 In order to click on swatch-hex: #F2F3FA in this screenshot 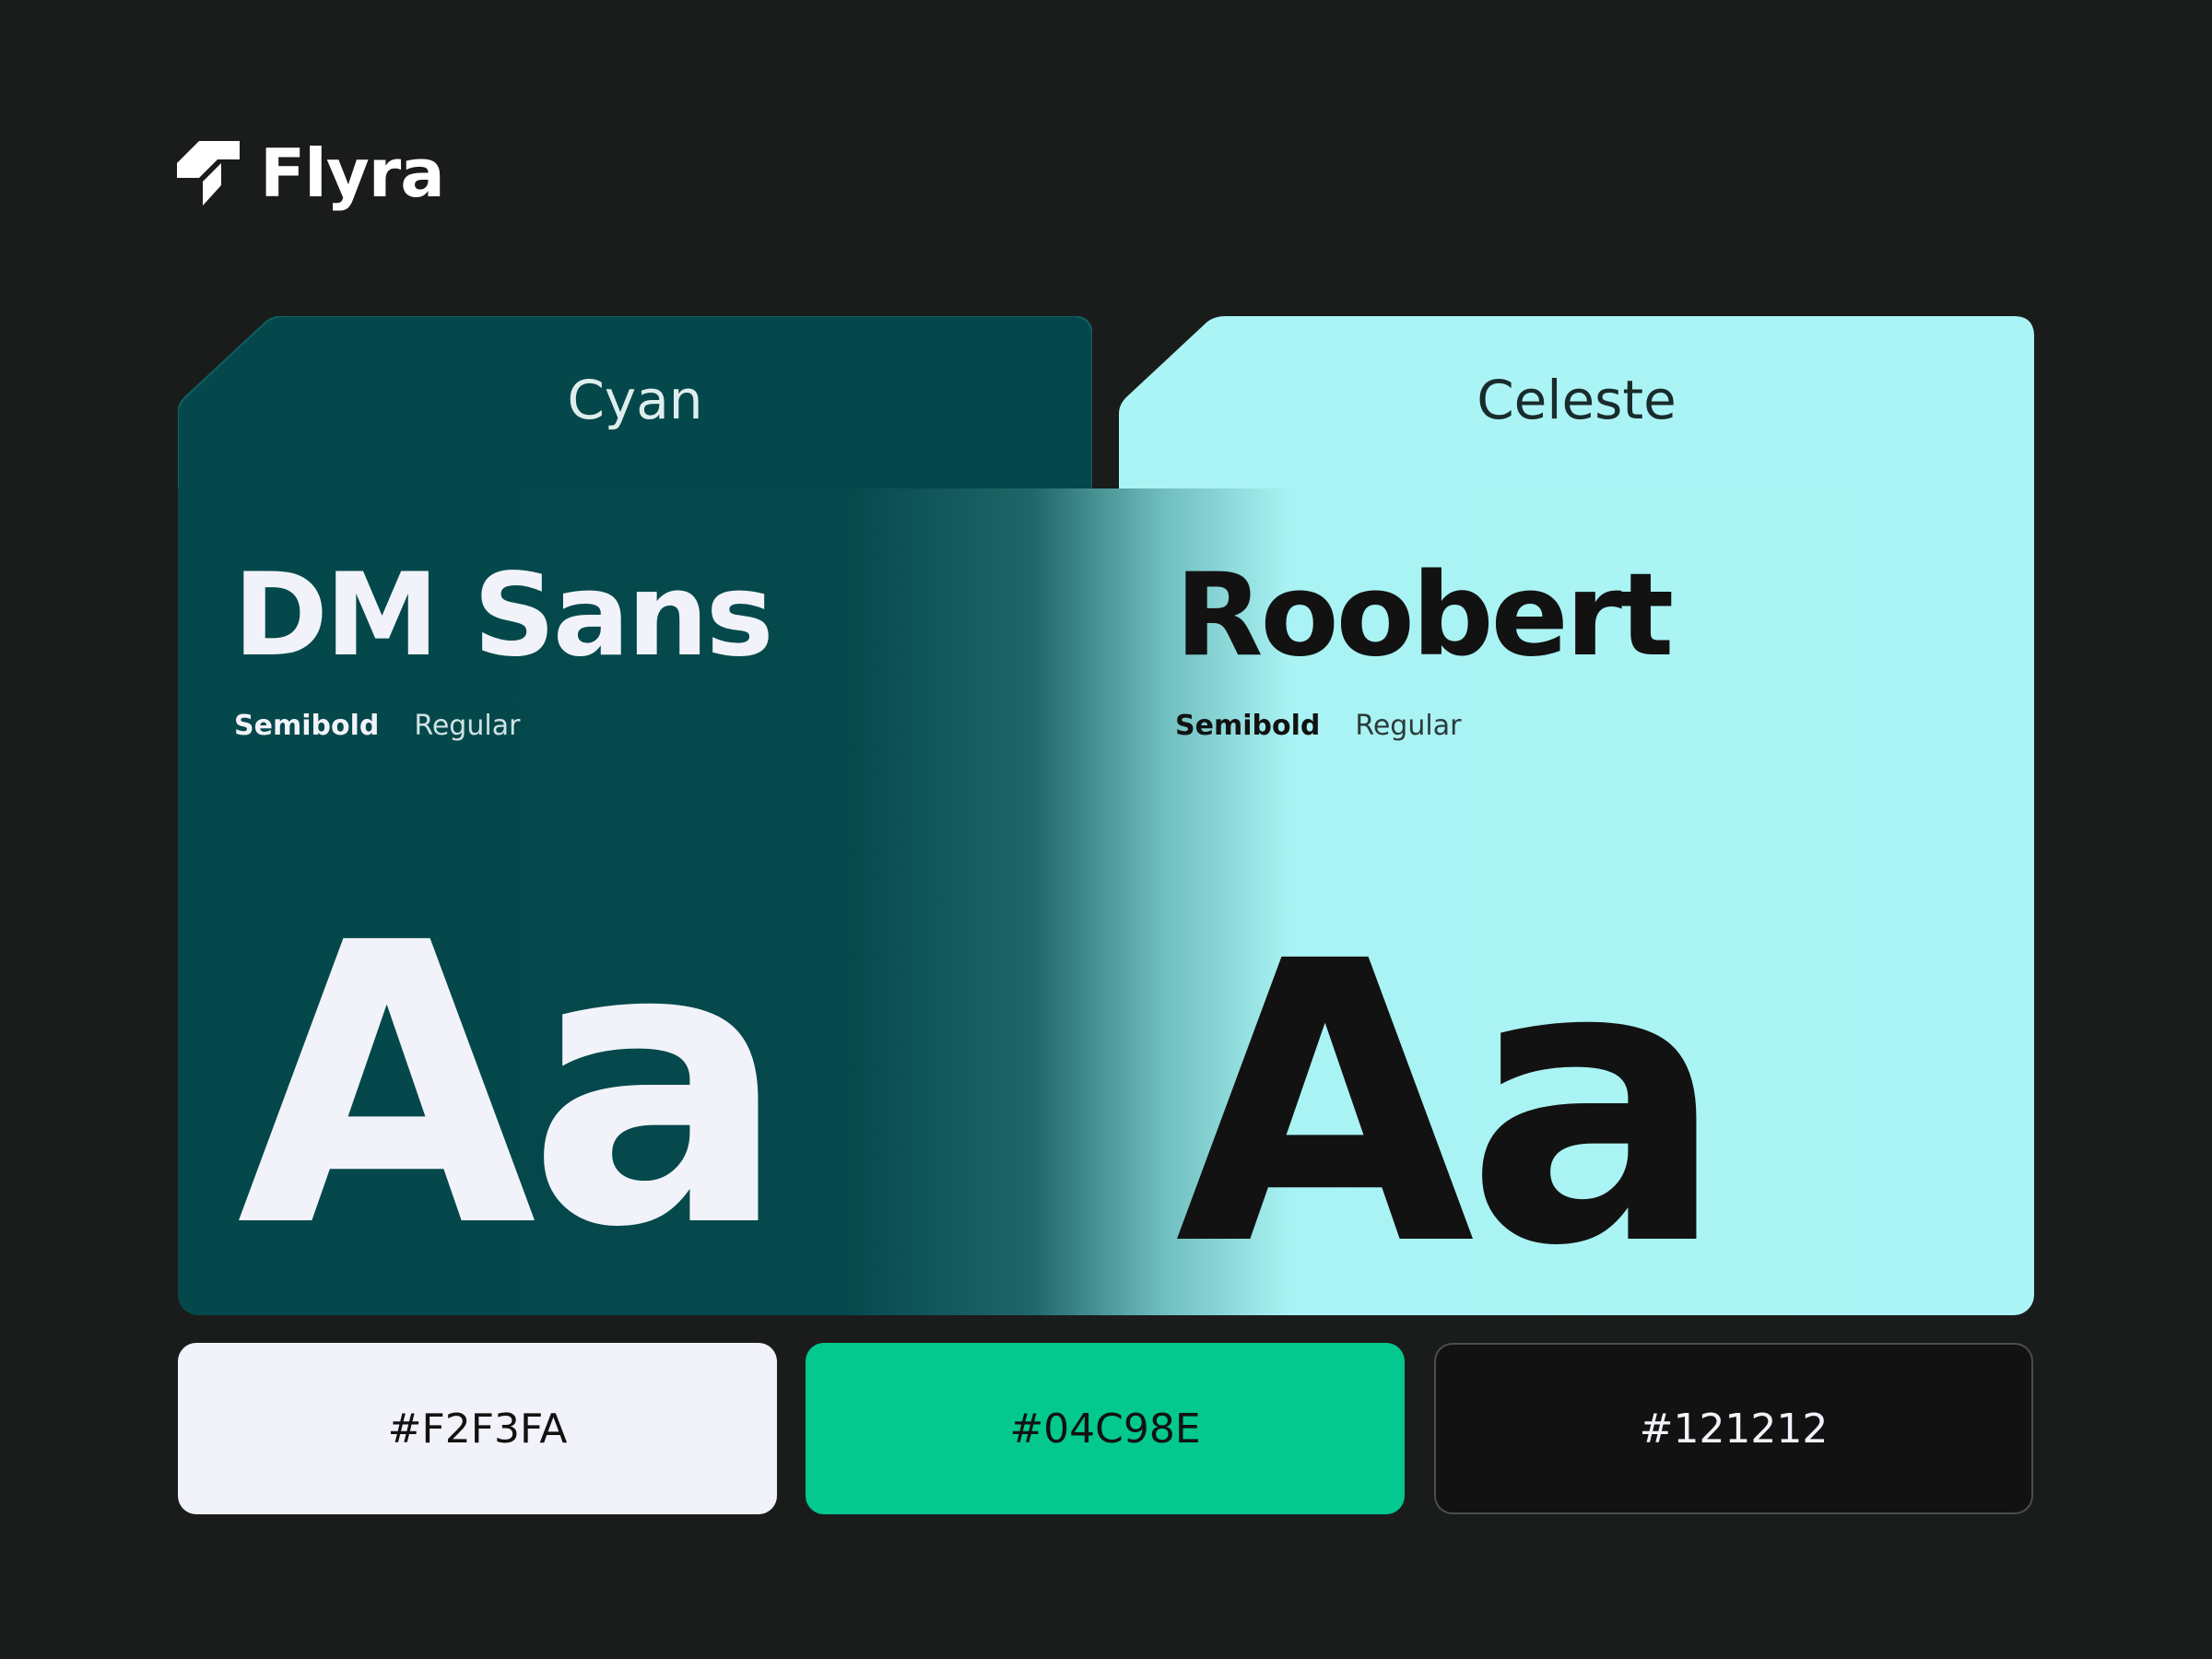, I will do `click(477, 1429)`.